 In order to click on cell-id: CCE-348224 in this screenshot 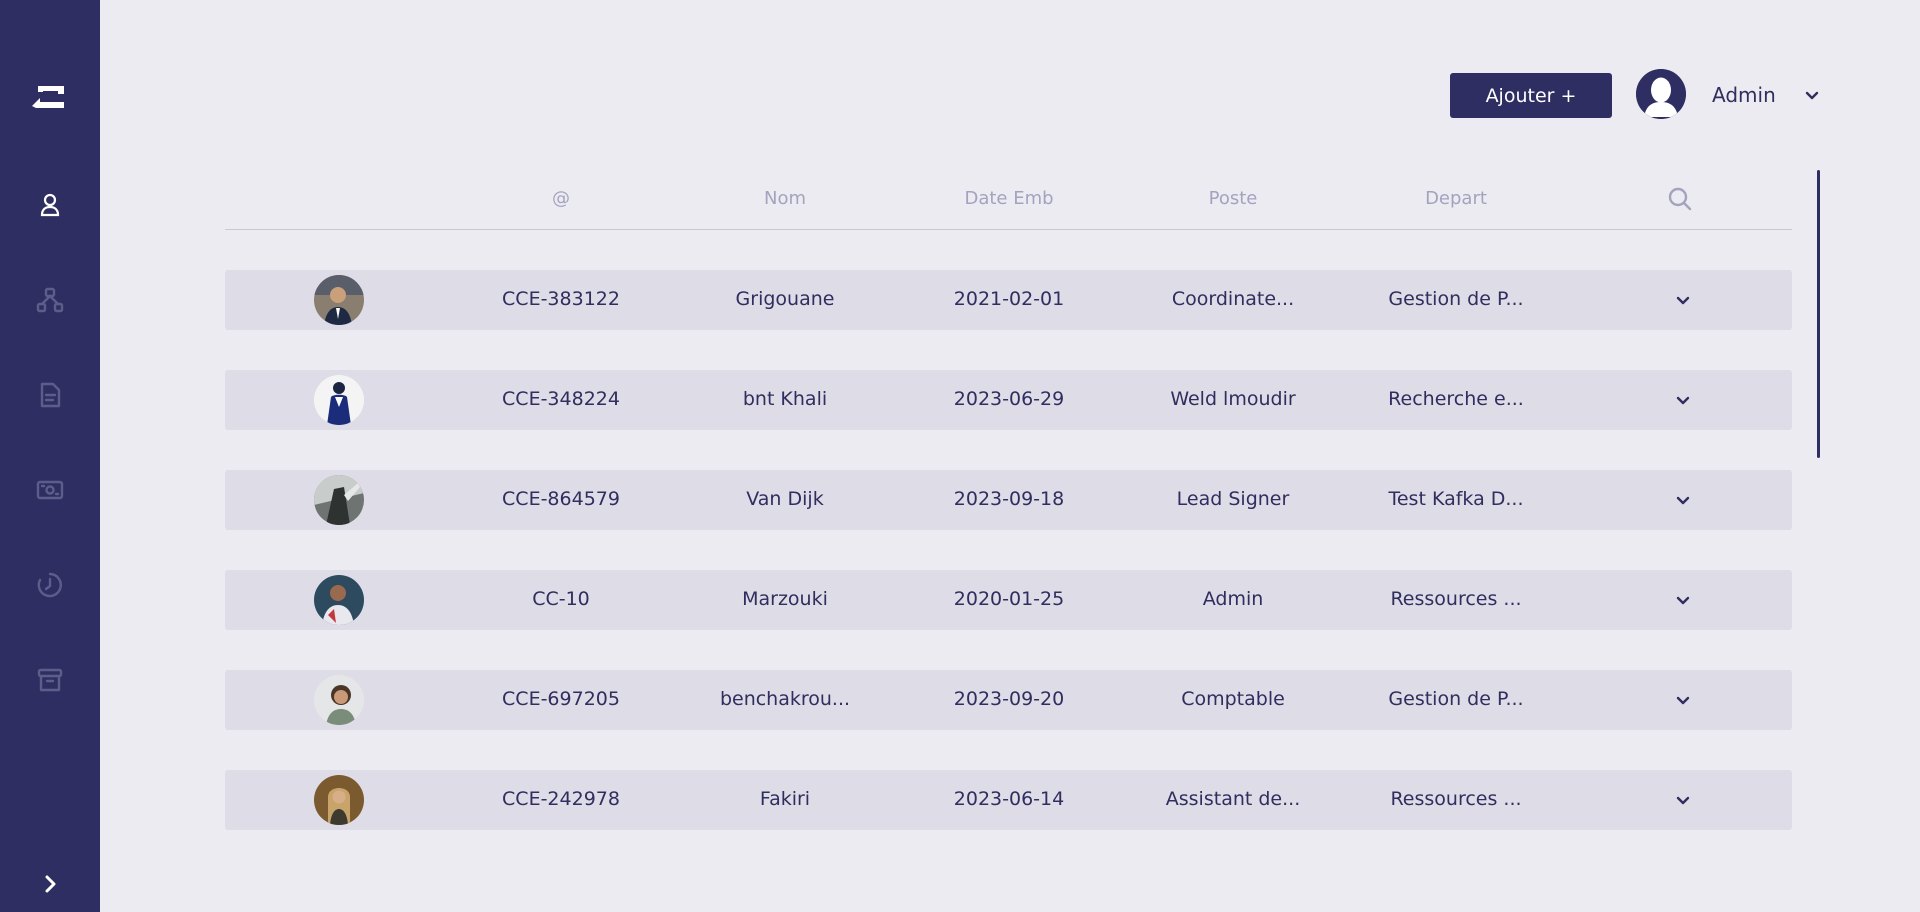, I will do `click(561, 399)`.